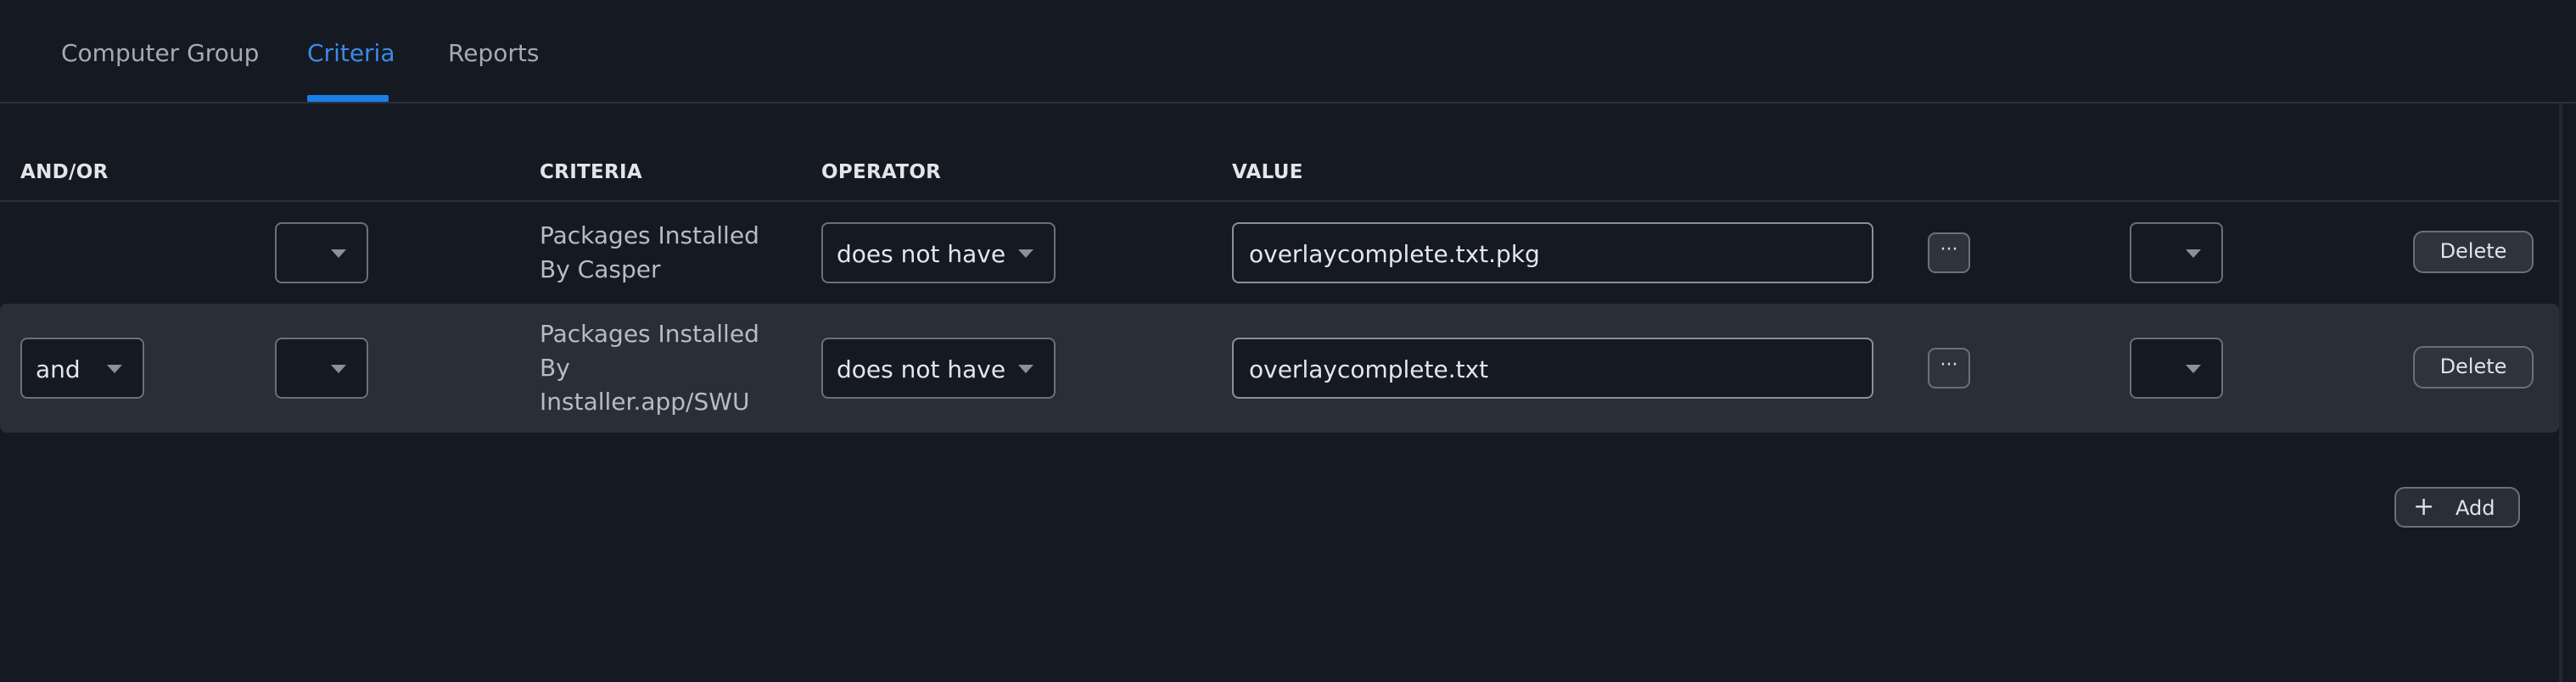 The height and width of the screenshot is (682, 2576). Describe the element at coordinates (667, 253) in the screenshot. I see `criteria-name: Packages Installed By Casper` at that location.